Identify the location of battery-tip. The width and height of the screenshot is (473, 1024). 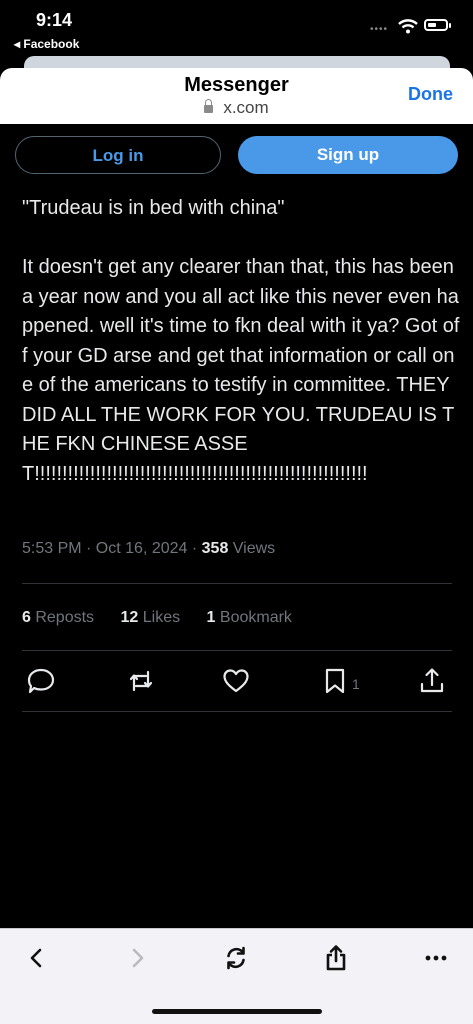
(450, 25).